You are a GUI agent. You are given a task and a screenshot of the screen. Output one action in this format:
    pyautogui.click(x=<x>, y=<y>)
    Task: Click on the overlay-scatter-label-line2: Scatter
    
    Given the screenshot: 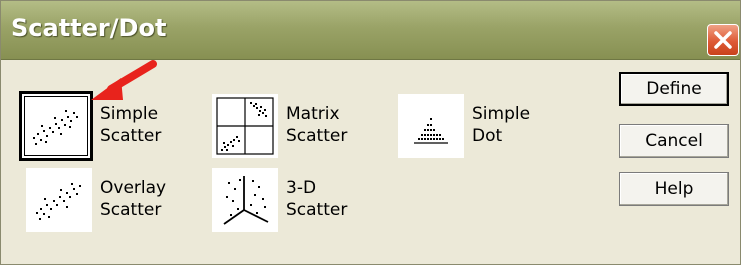 What is the action you would take?
    pyautogui.click(x=131, y=210)
    